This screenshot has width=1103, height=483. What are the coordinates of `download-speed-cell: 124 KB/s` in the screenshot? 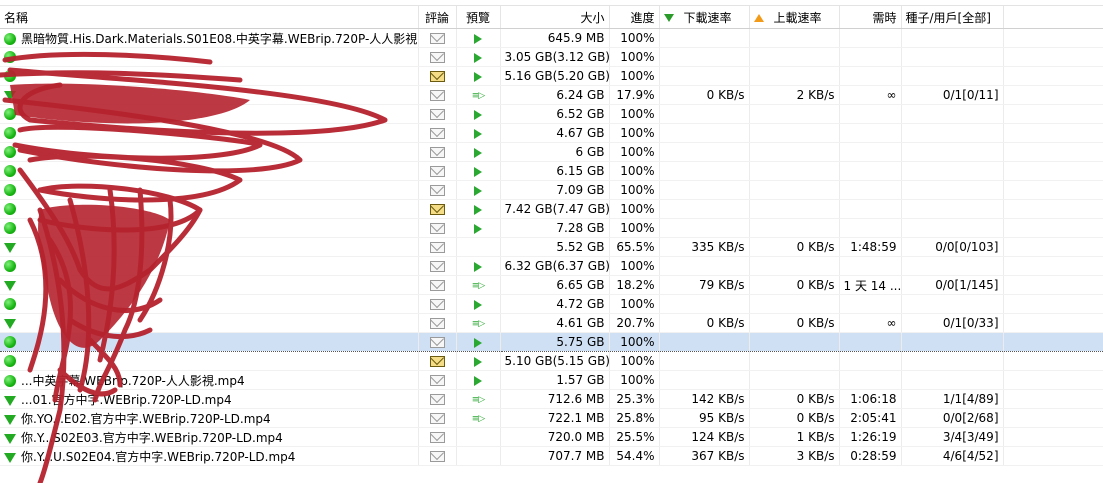 It's located at (704, 437).